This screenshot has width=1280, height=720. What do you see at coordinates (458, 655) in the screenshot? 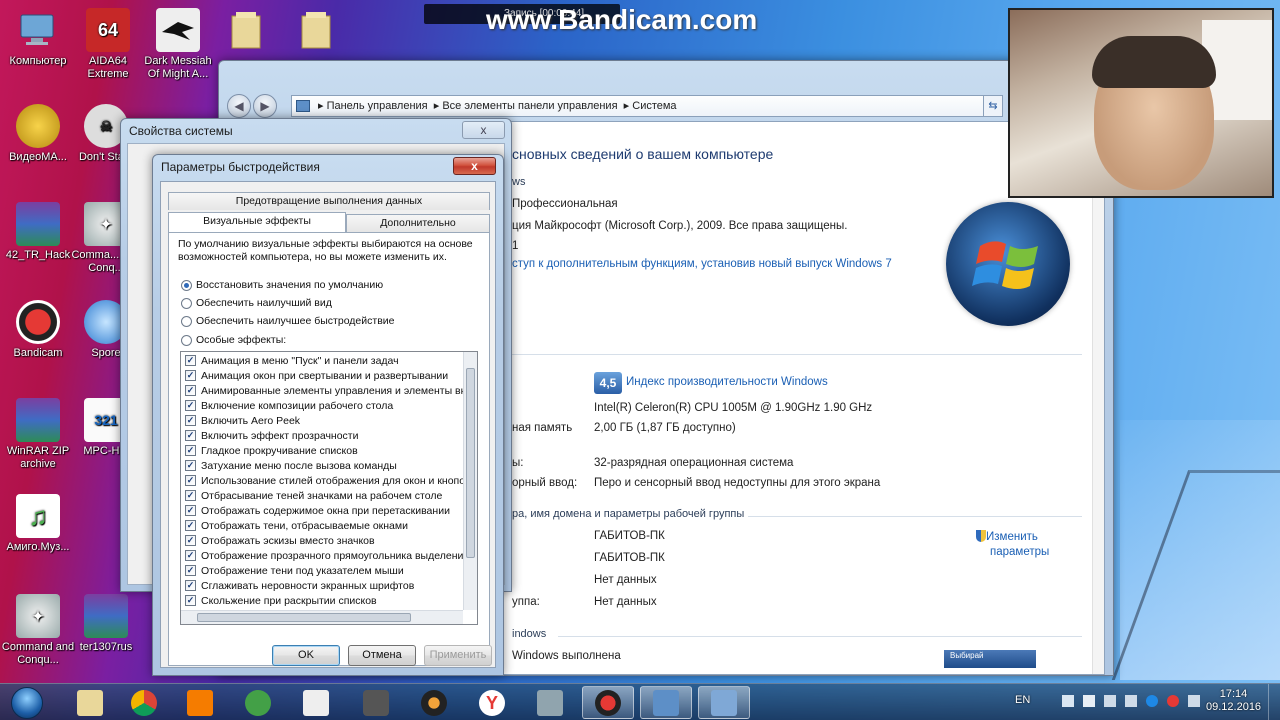
I see `apply-button: Применить` at bounding box center [458, 655].